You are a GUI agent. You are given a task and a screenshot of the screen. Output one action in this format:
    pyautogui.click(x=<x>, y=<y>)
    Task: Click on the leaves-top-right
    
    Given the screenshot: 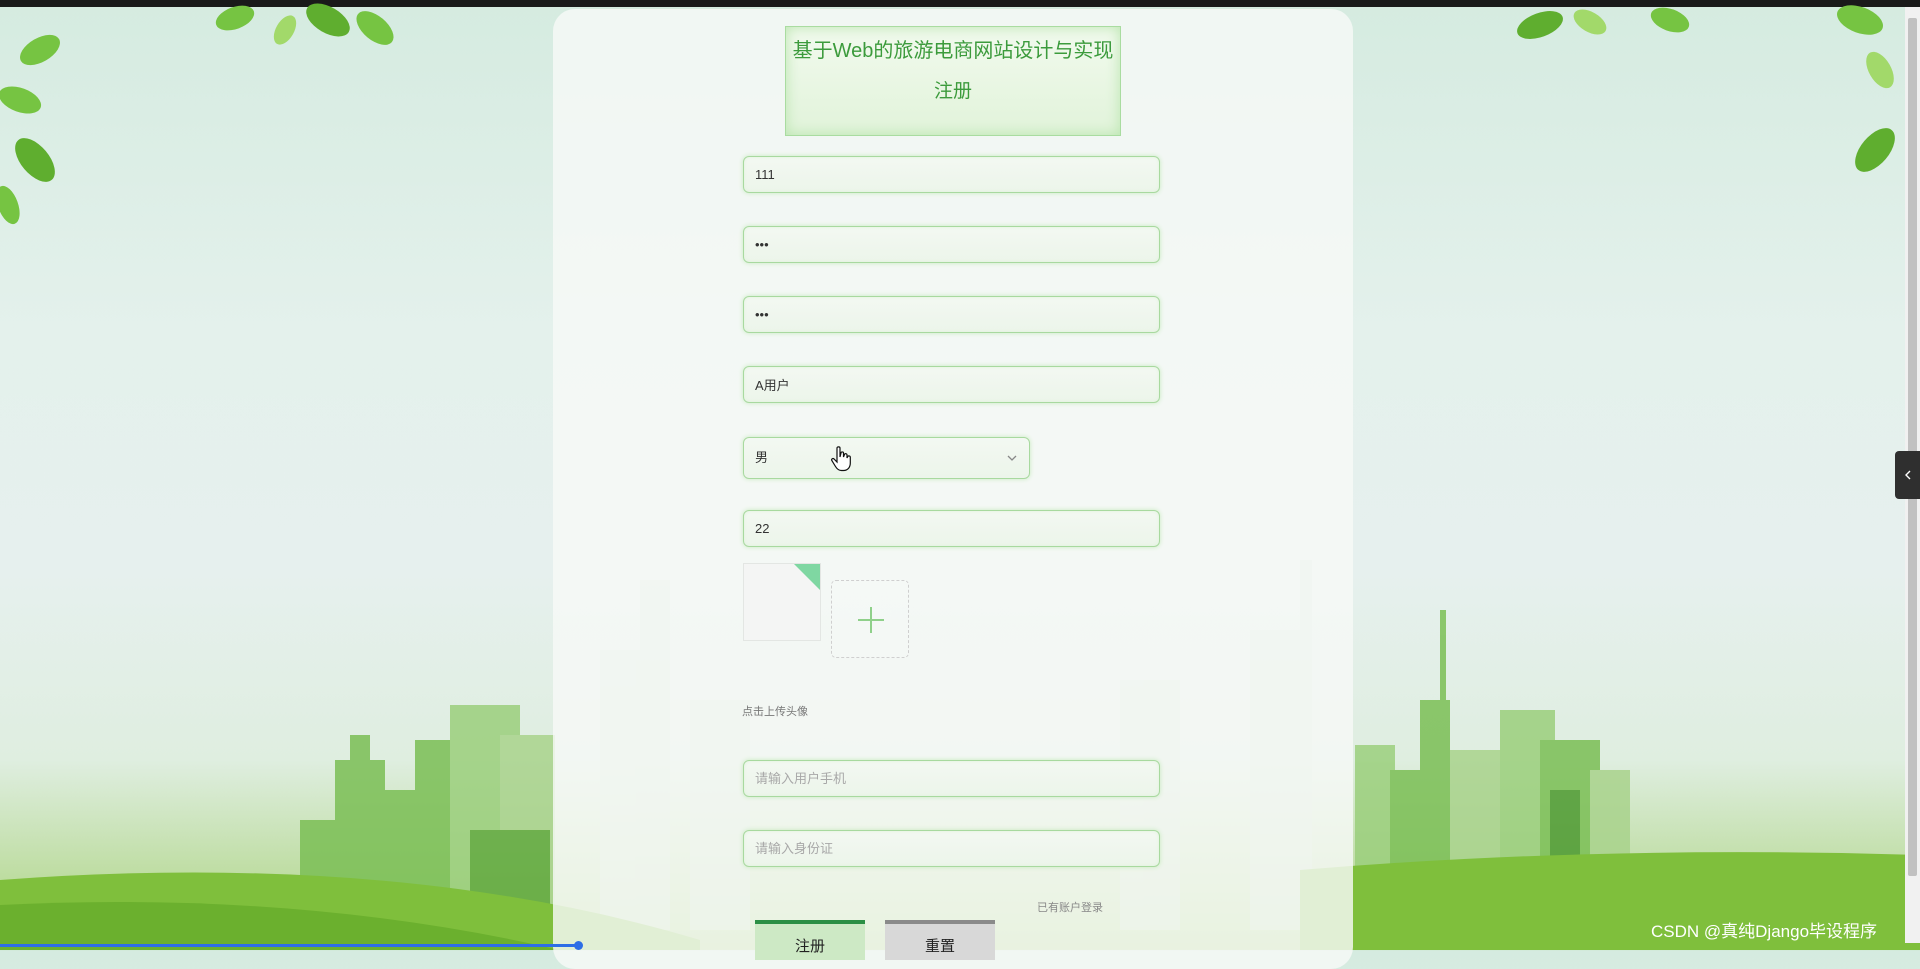 What is the action you would take?
    pyautogui.click(x=1706, y=88)
    